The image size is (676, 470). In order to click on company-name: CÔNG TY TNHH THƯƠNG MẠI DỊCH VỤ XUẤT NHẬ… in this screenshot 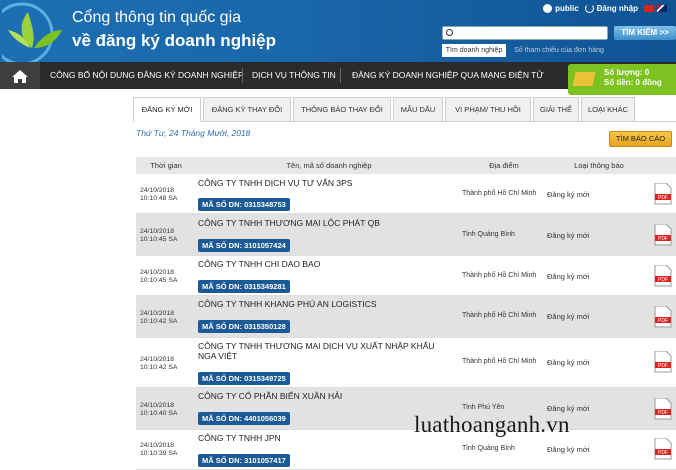, I will do `click(325, 351)`.